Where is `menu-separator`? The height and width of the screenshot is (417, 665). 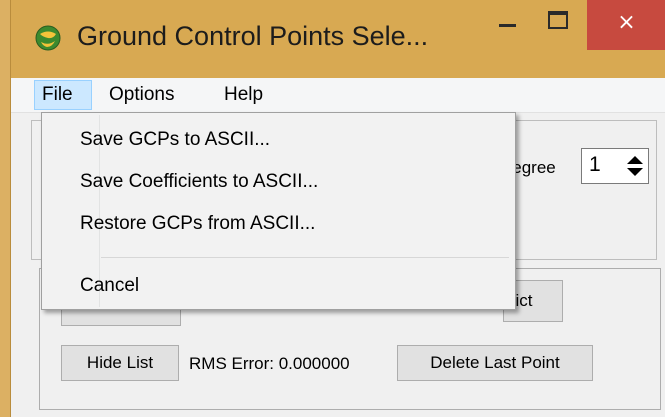 menu-separator is located at coordinates (305, 257).